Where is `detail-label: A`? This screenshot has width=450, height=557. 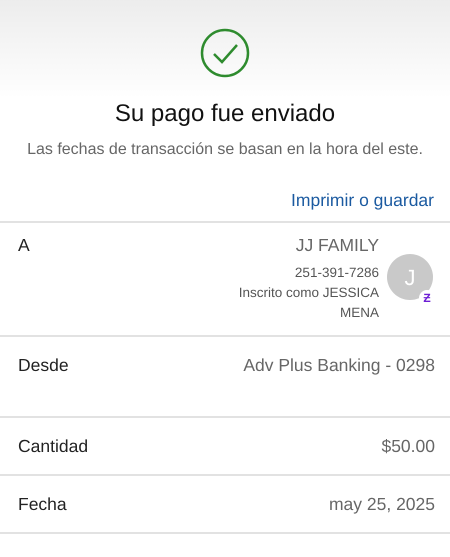
detail-label: A is located at coordinates (24, 246).